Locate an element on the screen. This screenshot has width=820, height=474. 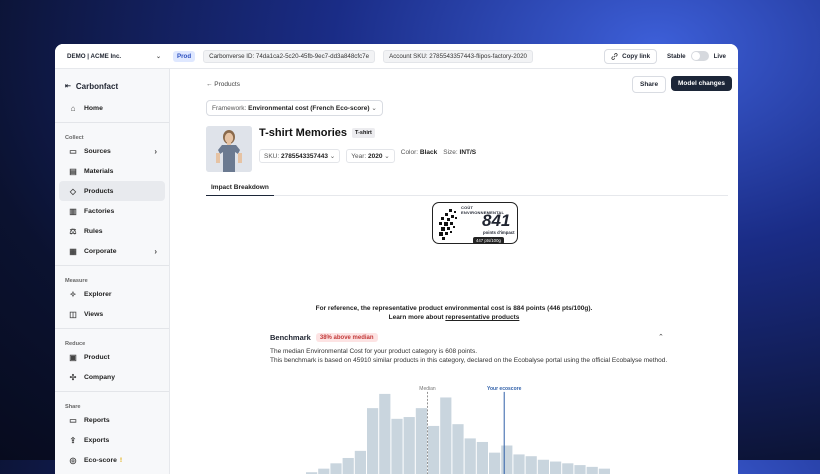
org-switcher: DEMO | ACME Inc. ⌄ is located at coordinates (111, 56).